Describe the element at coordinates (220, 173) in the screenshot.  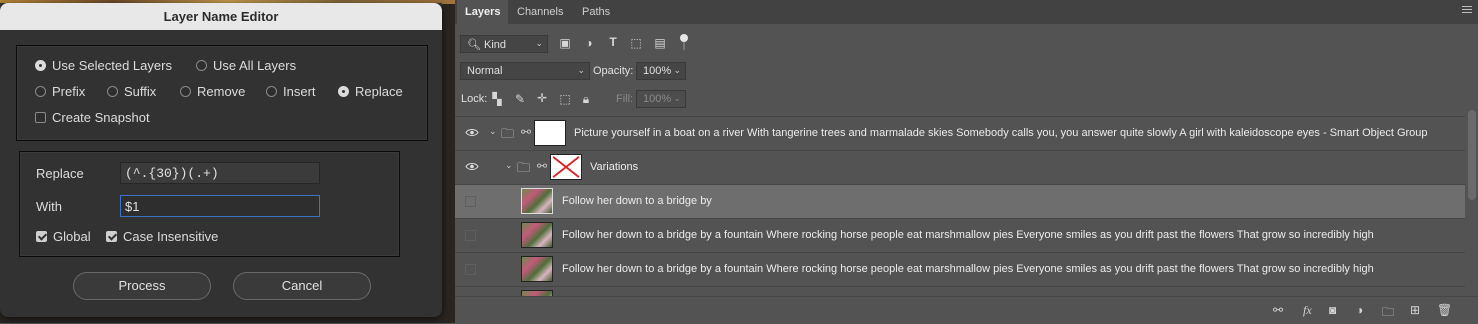
I see `replace-input` at that location.